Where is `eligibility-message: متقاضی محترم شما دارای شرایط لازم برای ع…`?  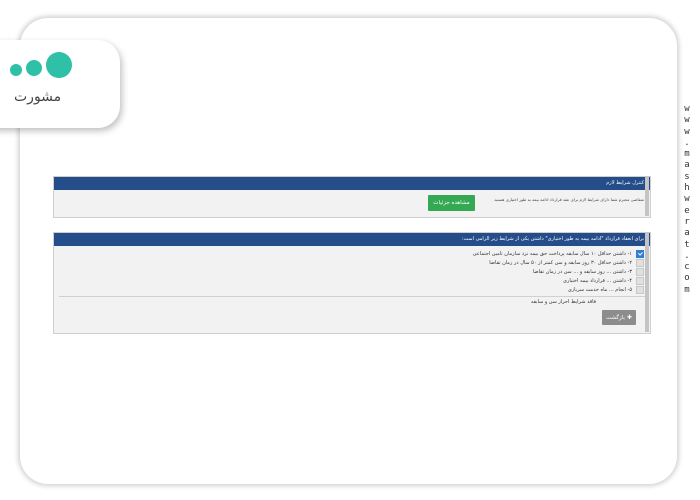
eligibility-message: متقاضی محترم شما دارای شرایط لازم برای ع… is located at coordinates (569, 199).